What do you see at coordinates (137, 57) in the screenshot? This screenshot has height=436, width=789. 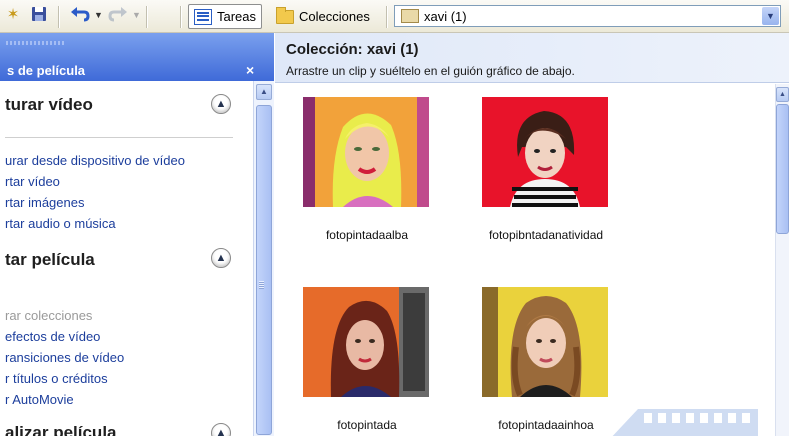 I see `taskpane-header: s de película ×` at bounding box center [137, 57].